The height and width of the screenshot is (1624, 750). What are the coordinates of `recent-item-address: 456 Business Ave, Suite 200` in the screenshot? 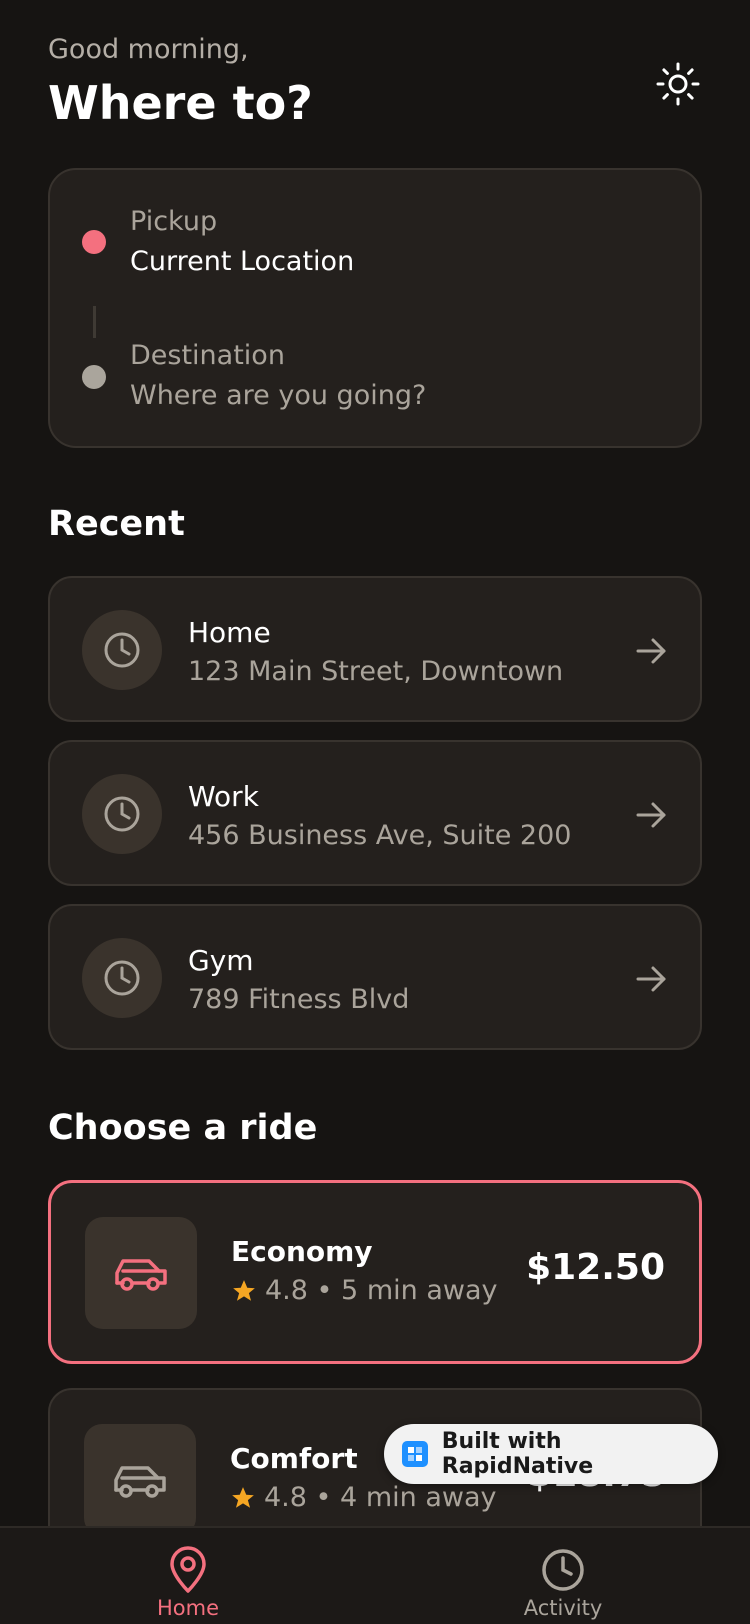 It's located at (380, 835).